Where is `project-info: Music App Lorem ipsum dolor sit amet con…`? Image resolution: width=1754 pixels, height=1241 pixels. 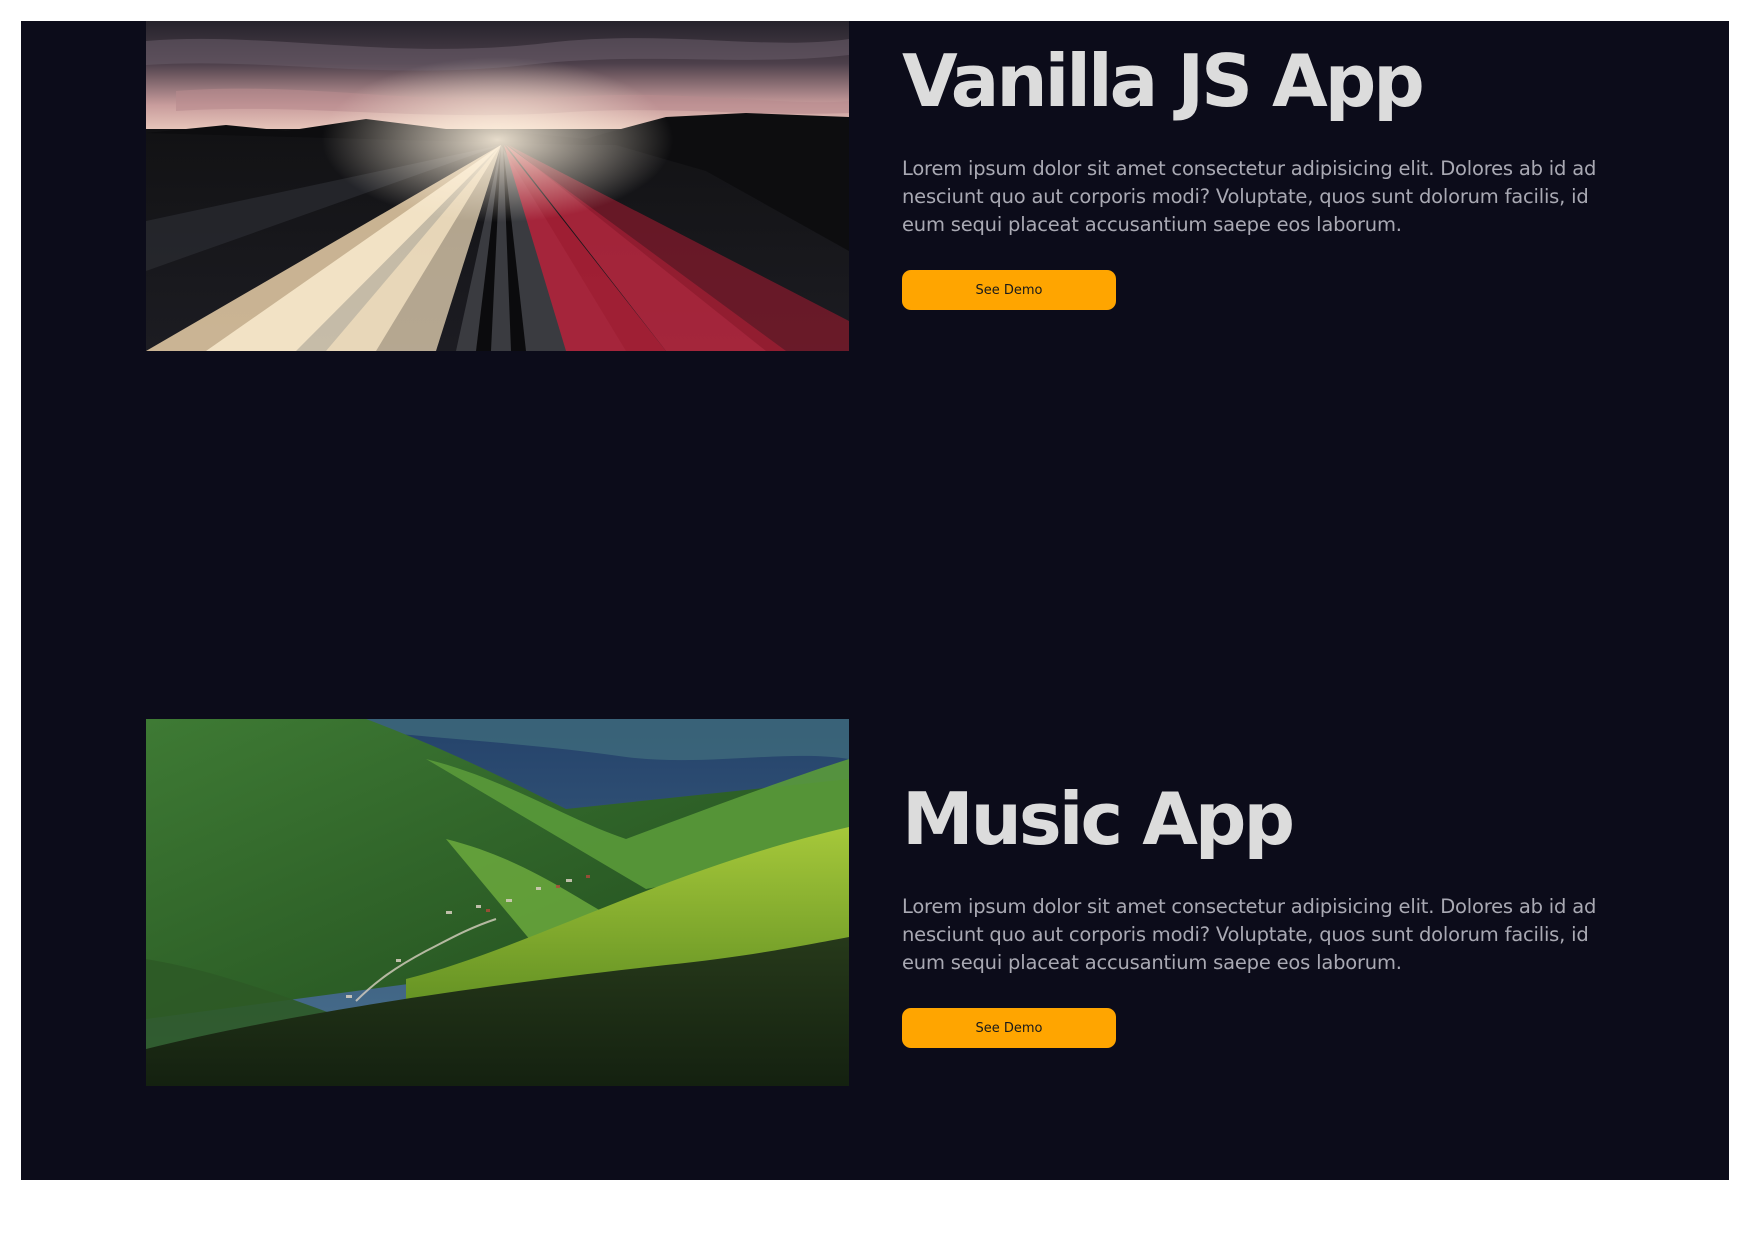 project-info: Music App Lorem ipsum dolor sit amet con… is located at coordinates (1254, 910).